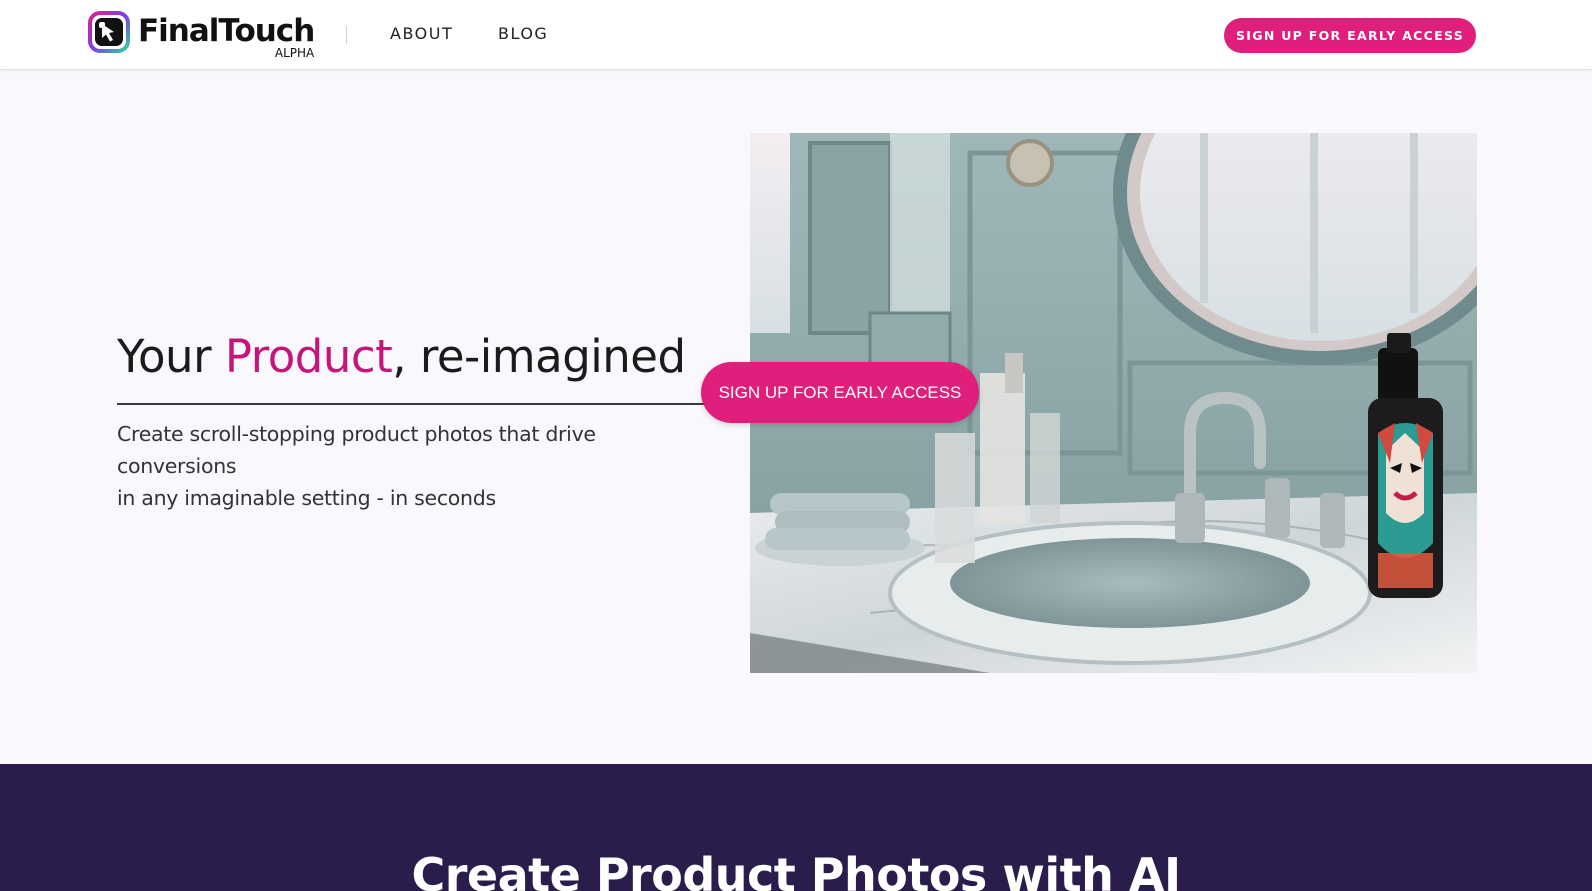 Image resolution: width=1592 pixels, height=891 pixels. Describe the element at coordinates (294, 53) in the screenshot. I see `logo-alpha-tag: ALPHA` at that location.